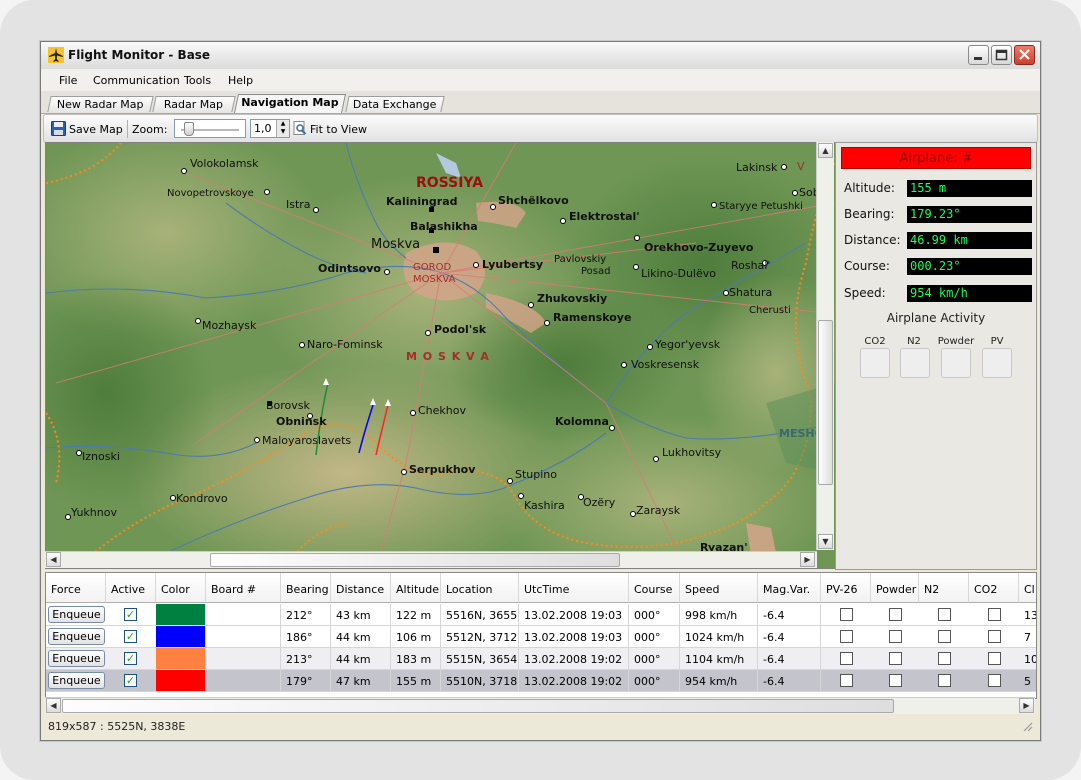  What do you see at coordinates (678, 273) in the screenshot?
I see `map-label-city: Likino-Dulëvo` at bounding box center [678, 273].